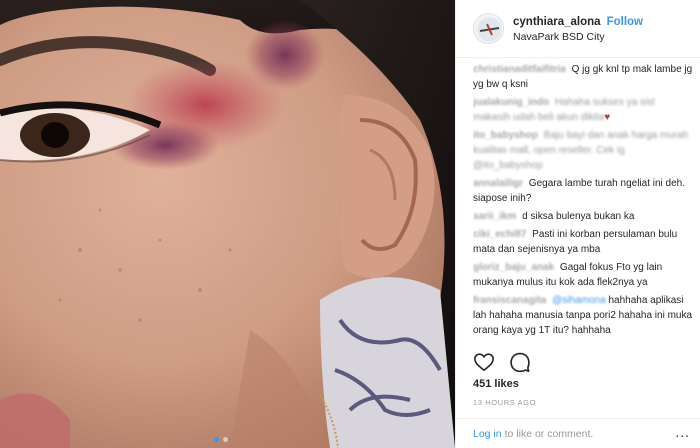  What do you see at coordinates (216, 439) in the screenshot?
I see `carousel-dot-active` at bounding box center [216, 439].